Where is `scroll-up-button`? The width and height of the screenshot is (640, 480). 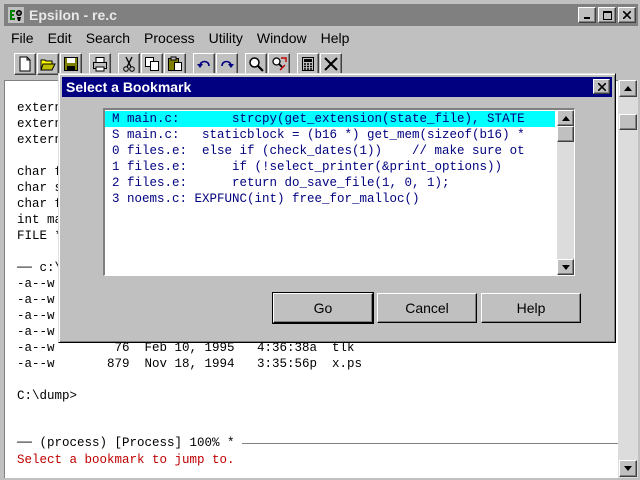
scroll-up-button is located at coordinates (628, 88).